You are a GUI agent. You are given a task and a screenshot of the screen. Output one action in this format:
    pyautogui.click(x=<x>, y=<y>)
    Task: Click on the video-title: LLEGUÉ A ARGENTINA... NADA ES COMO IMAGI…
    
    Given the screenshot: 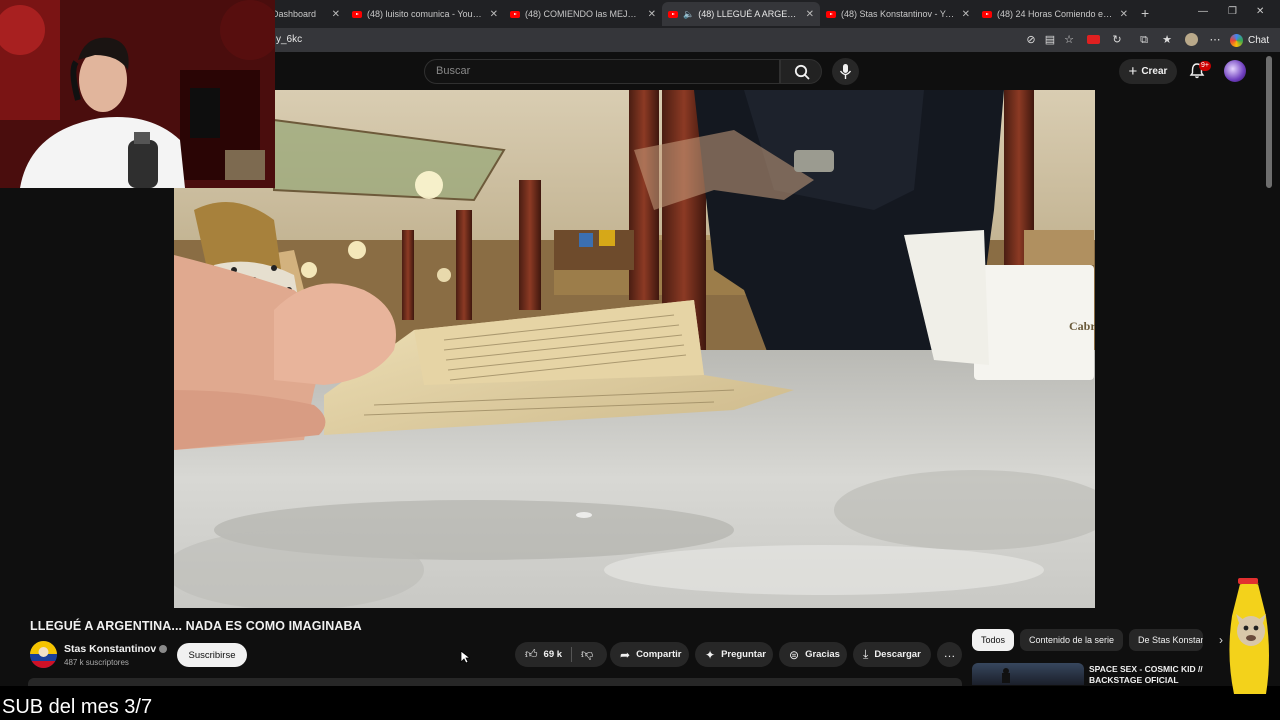 What is the action you would take?
    pyautogui.click(x=196, y=626)
    